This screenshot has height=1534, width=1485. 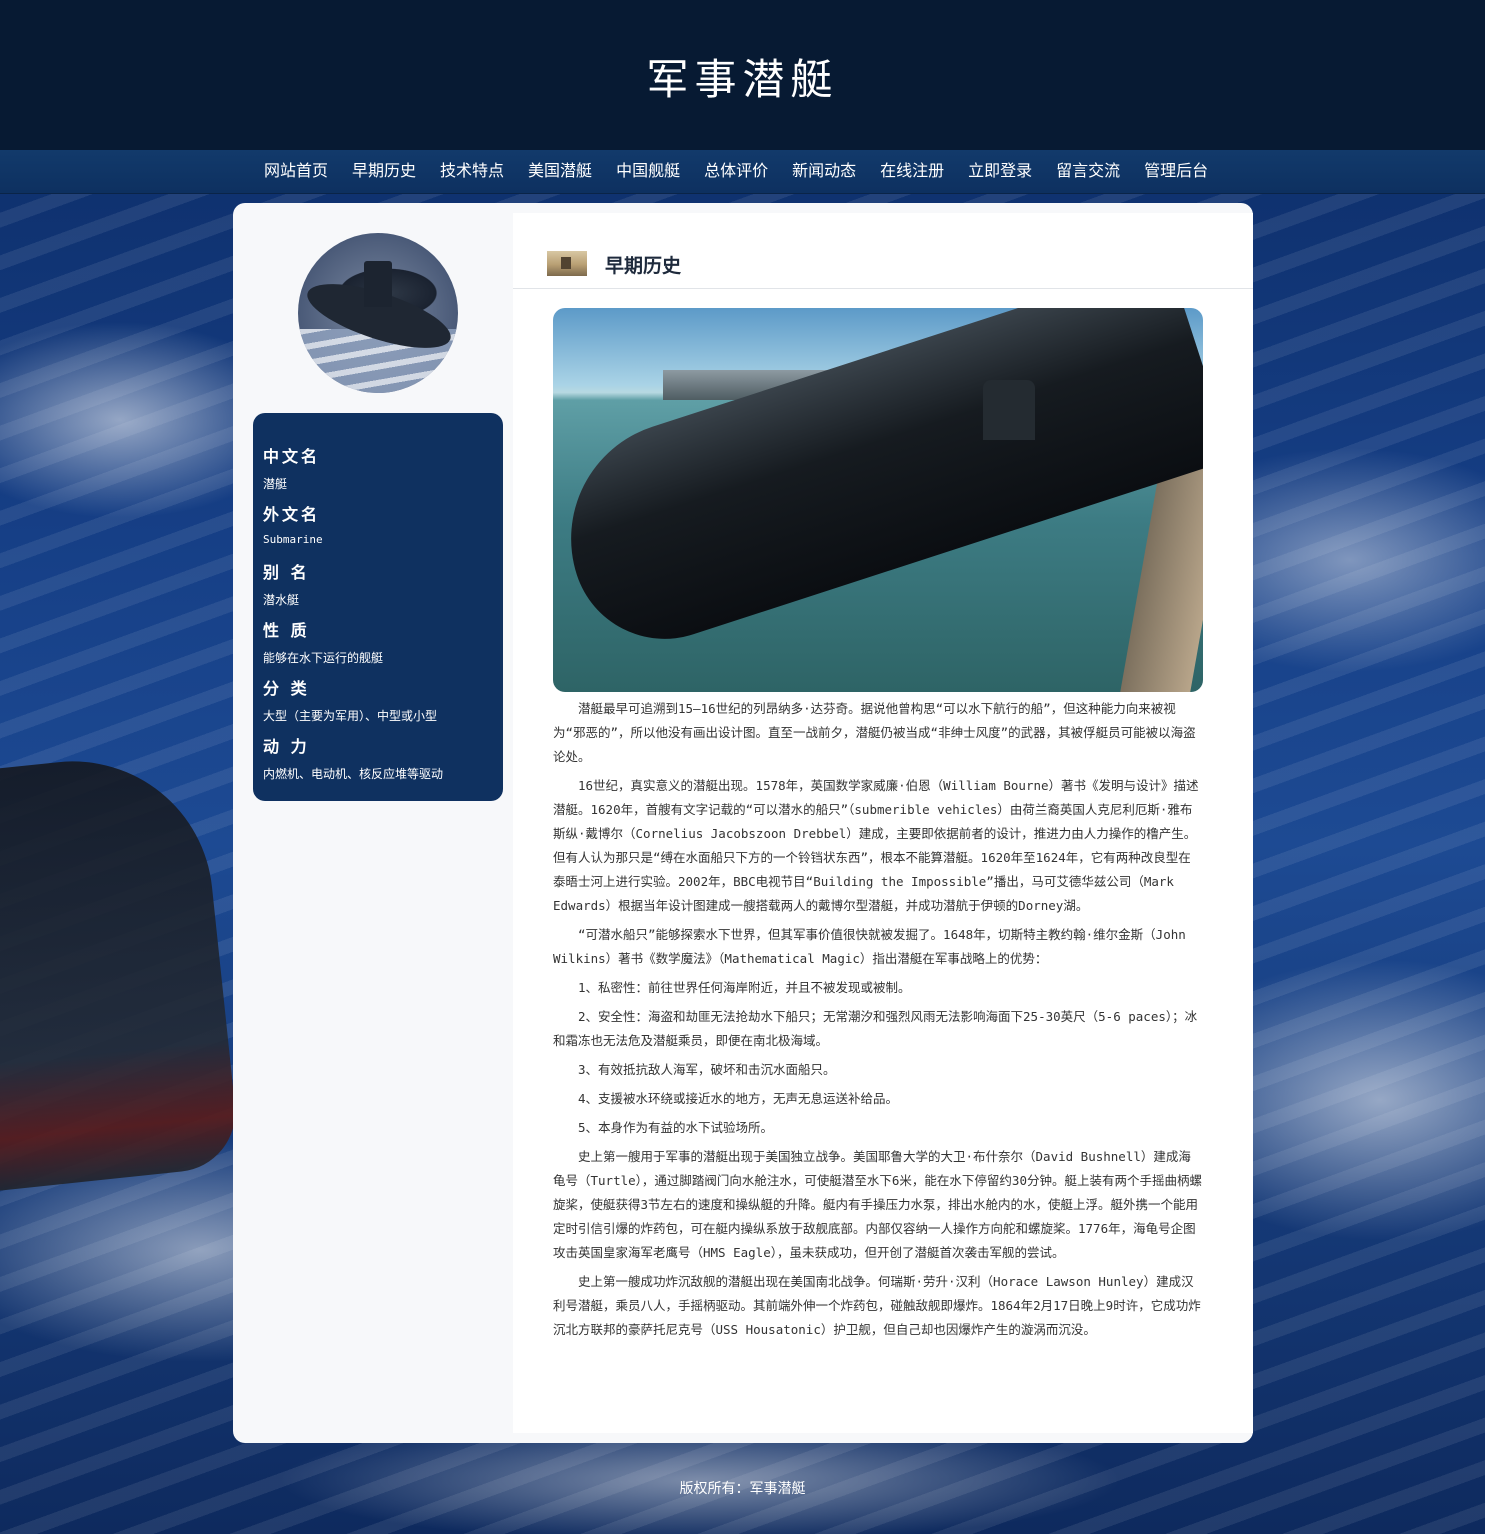 I want to click on info-term-category: 分 类, so click(x=286, y=688).